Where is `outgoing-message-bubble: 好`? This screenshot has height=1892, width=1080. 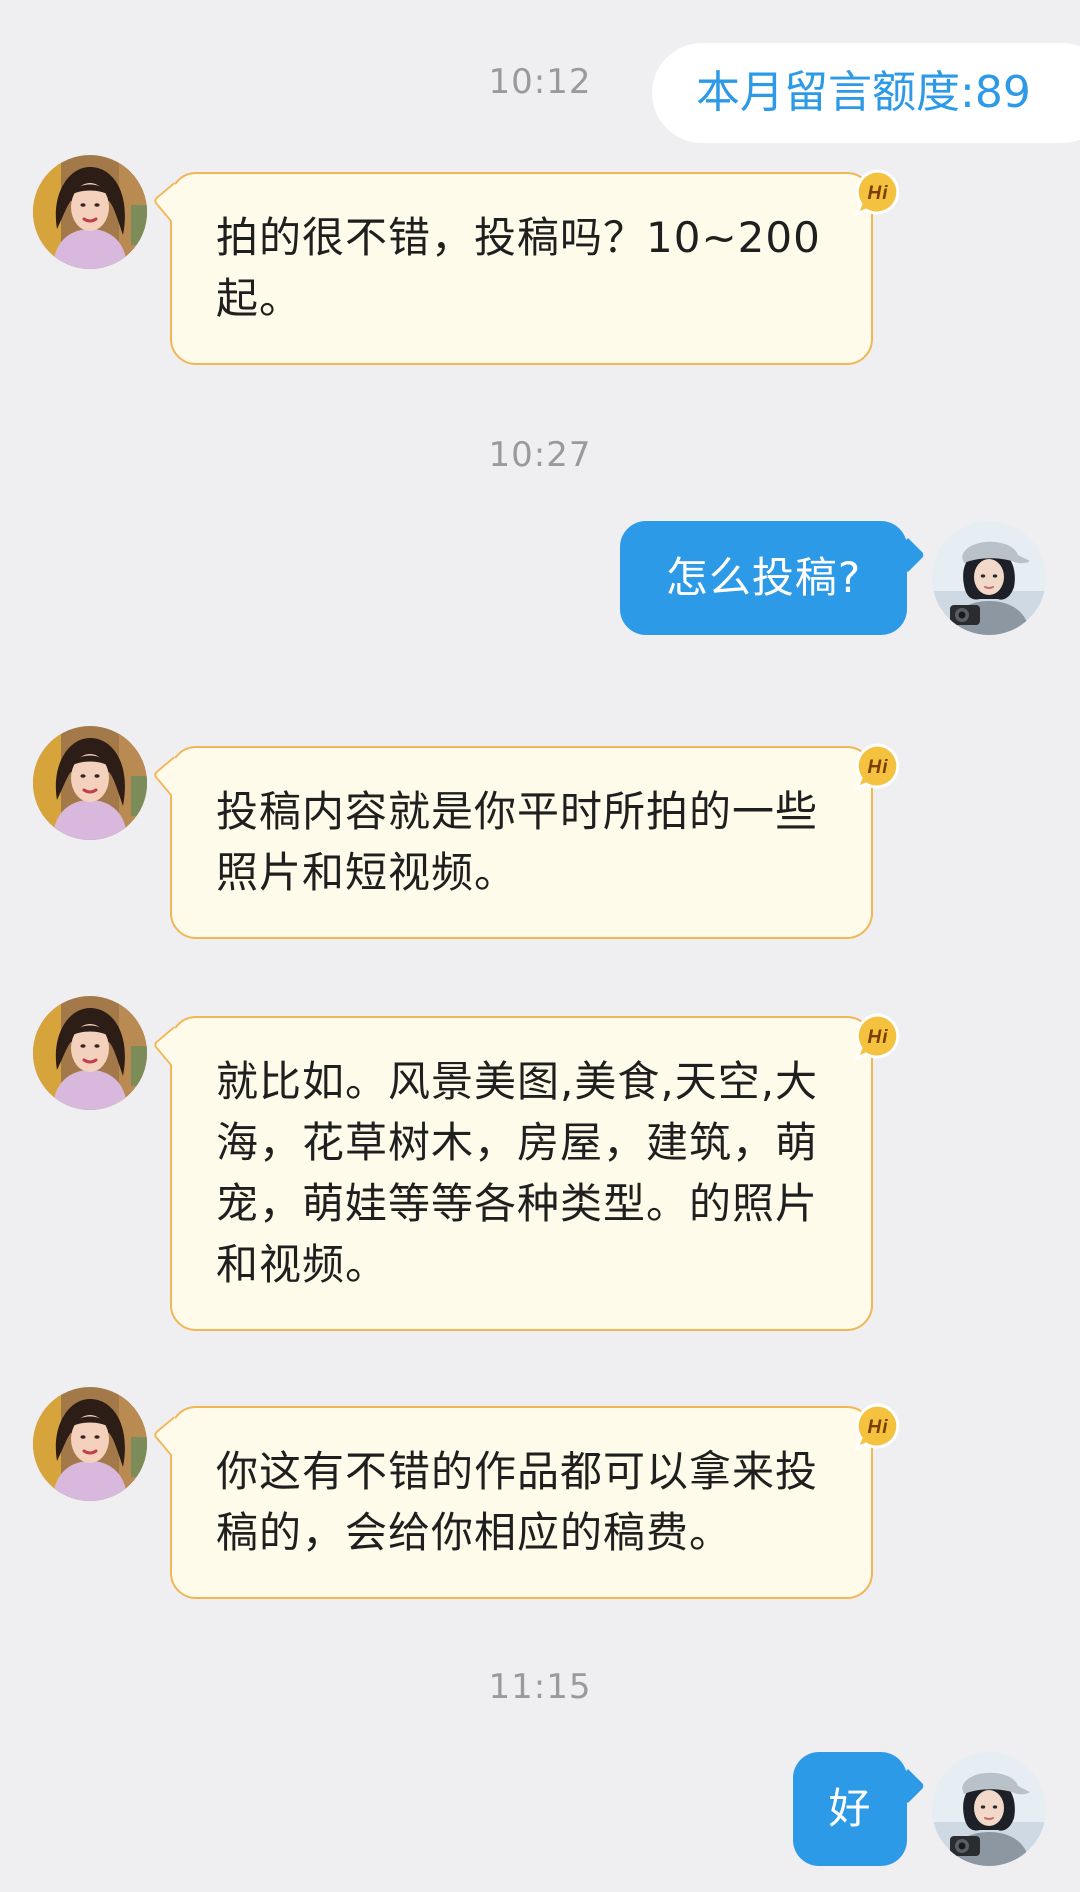
outgoing-message-bubble: 好 is located at coordinates (859, 1809).